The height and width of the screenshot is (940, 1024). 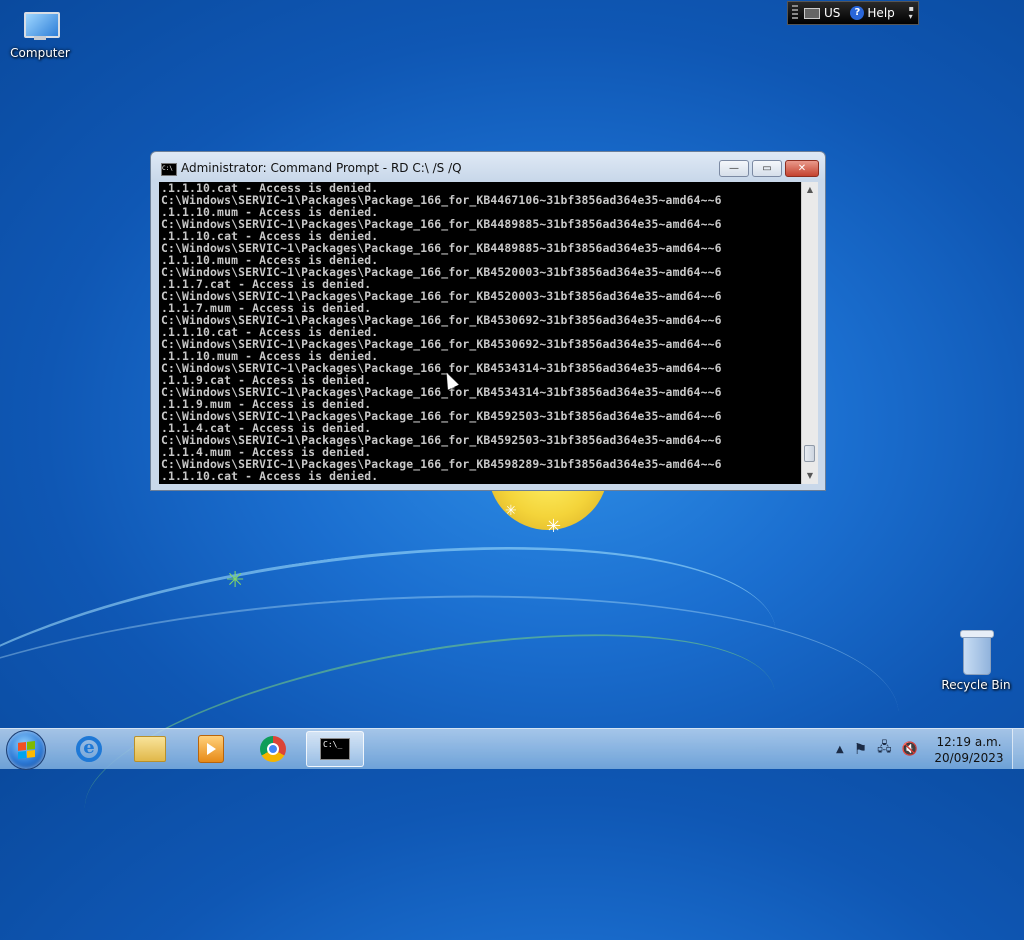 I want to click on console-line: .1.1.10.cat - Access is denied., so click(x=270, y=476).